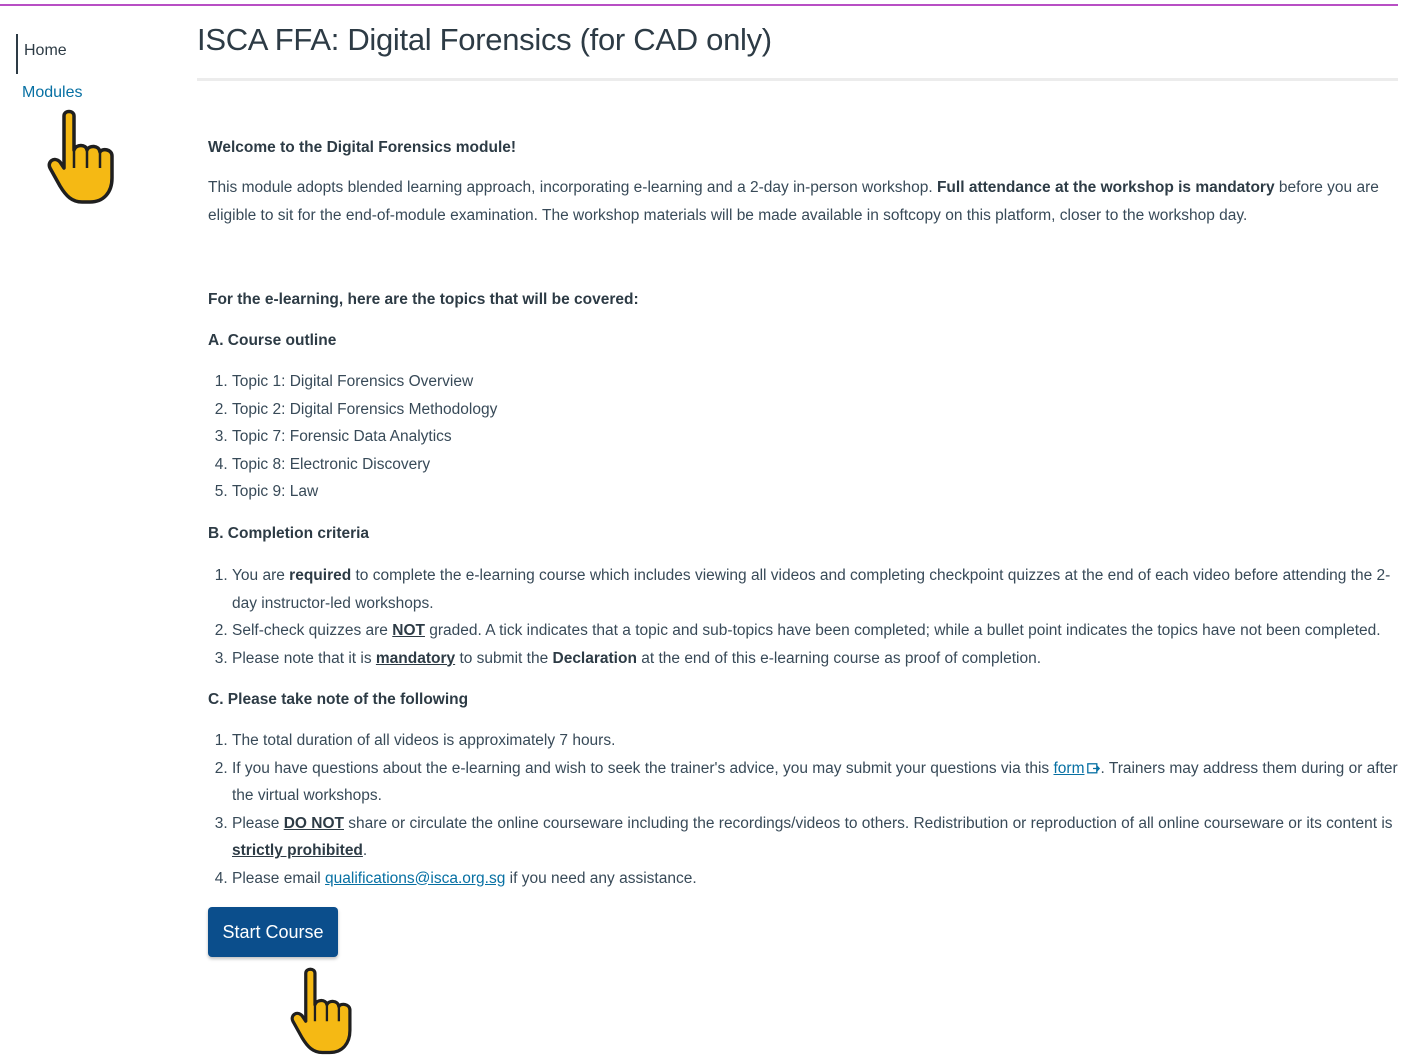  I want to click on title-divider, so click(797, 79).